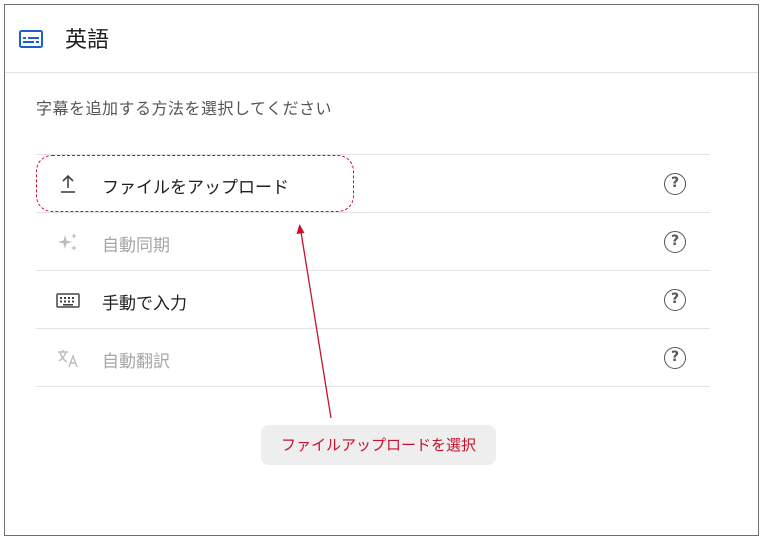 The image size is (764, 541). I want to click on option-auto-translate: 自動翻訳 ?, so click(373, 358).